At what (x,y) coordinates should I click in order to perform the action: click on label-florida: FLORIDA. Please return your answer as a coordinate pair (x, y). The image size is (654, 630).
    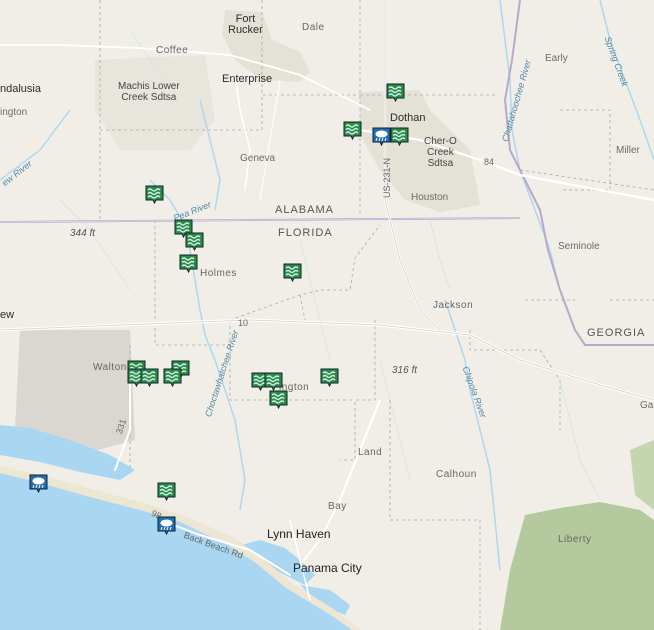
    Looking at the image, I should click on (305, 233).